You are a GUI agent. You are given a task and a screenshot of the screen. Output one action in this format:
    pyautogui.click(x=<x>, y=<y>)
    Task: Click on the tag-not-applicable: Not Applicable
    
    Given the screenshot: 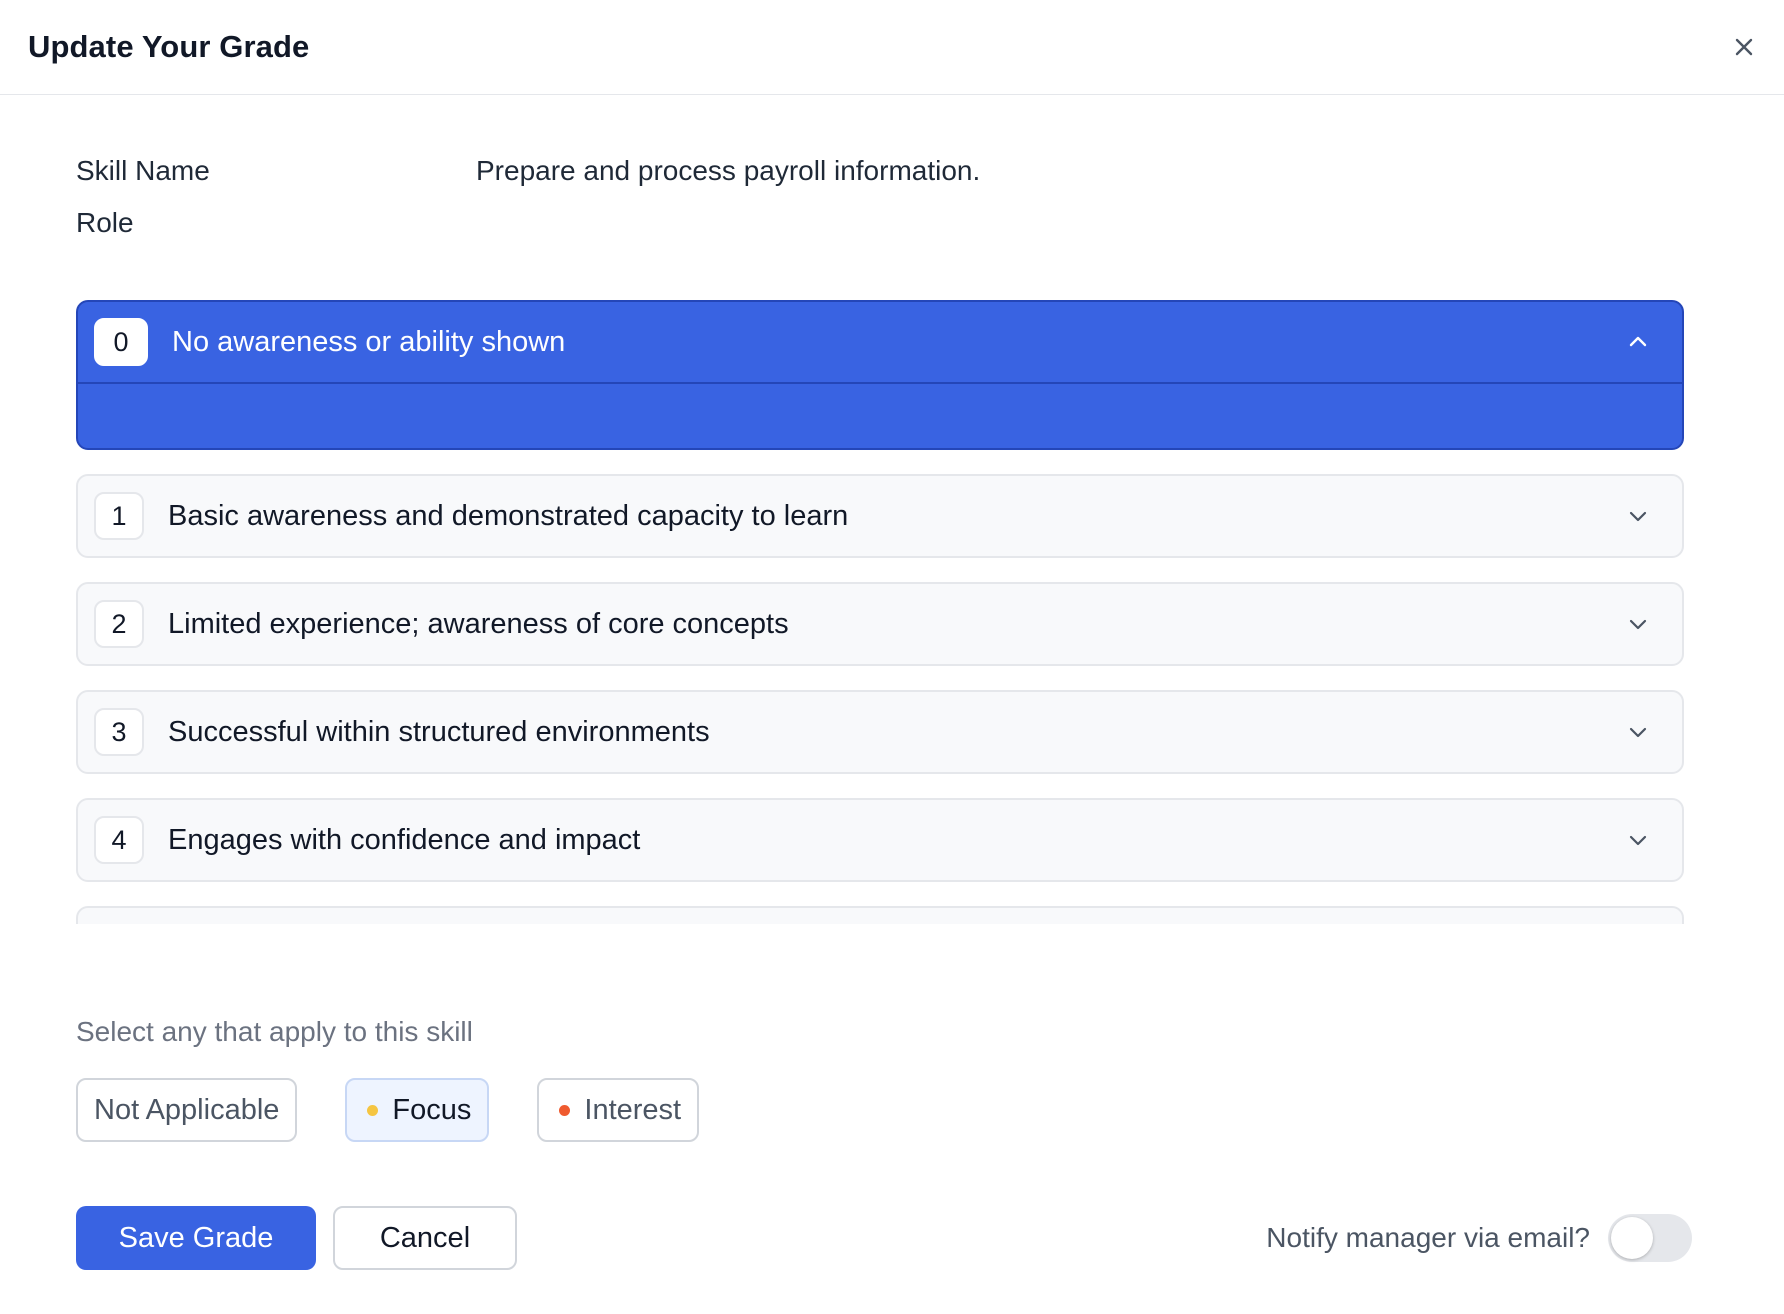 What is the action you would take?
    pyautogui.click(x=187, y=1110)
    